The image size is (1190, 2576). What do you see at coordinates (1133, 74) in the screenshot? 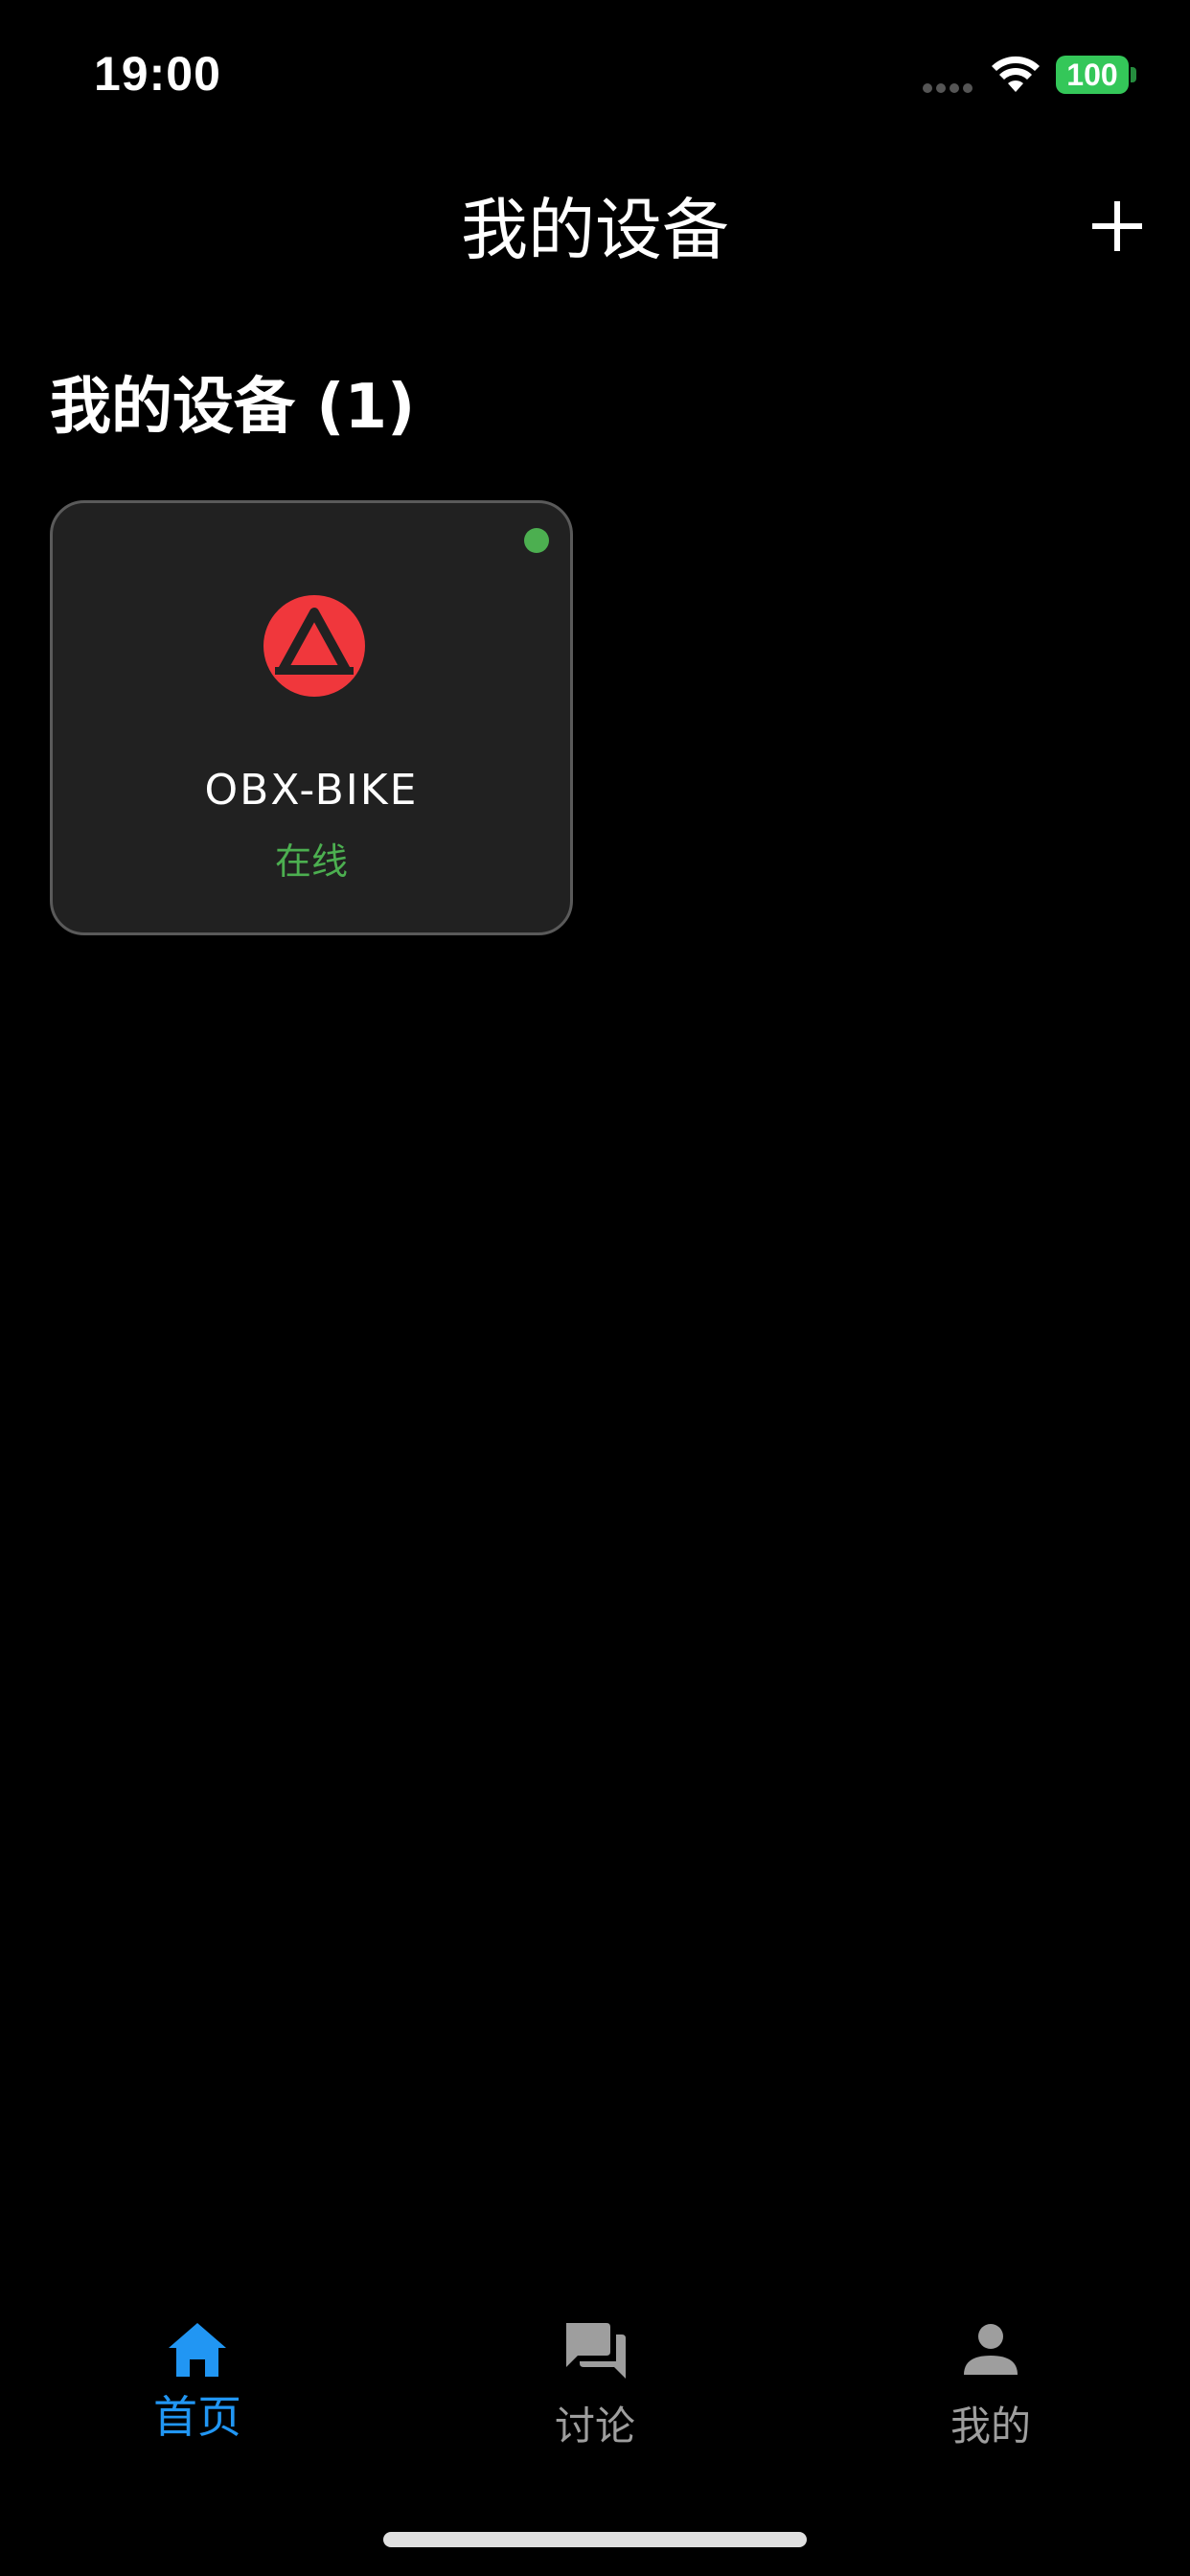
I see `battery-tip` at bounding box center [1133, 74].